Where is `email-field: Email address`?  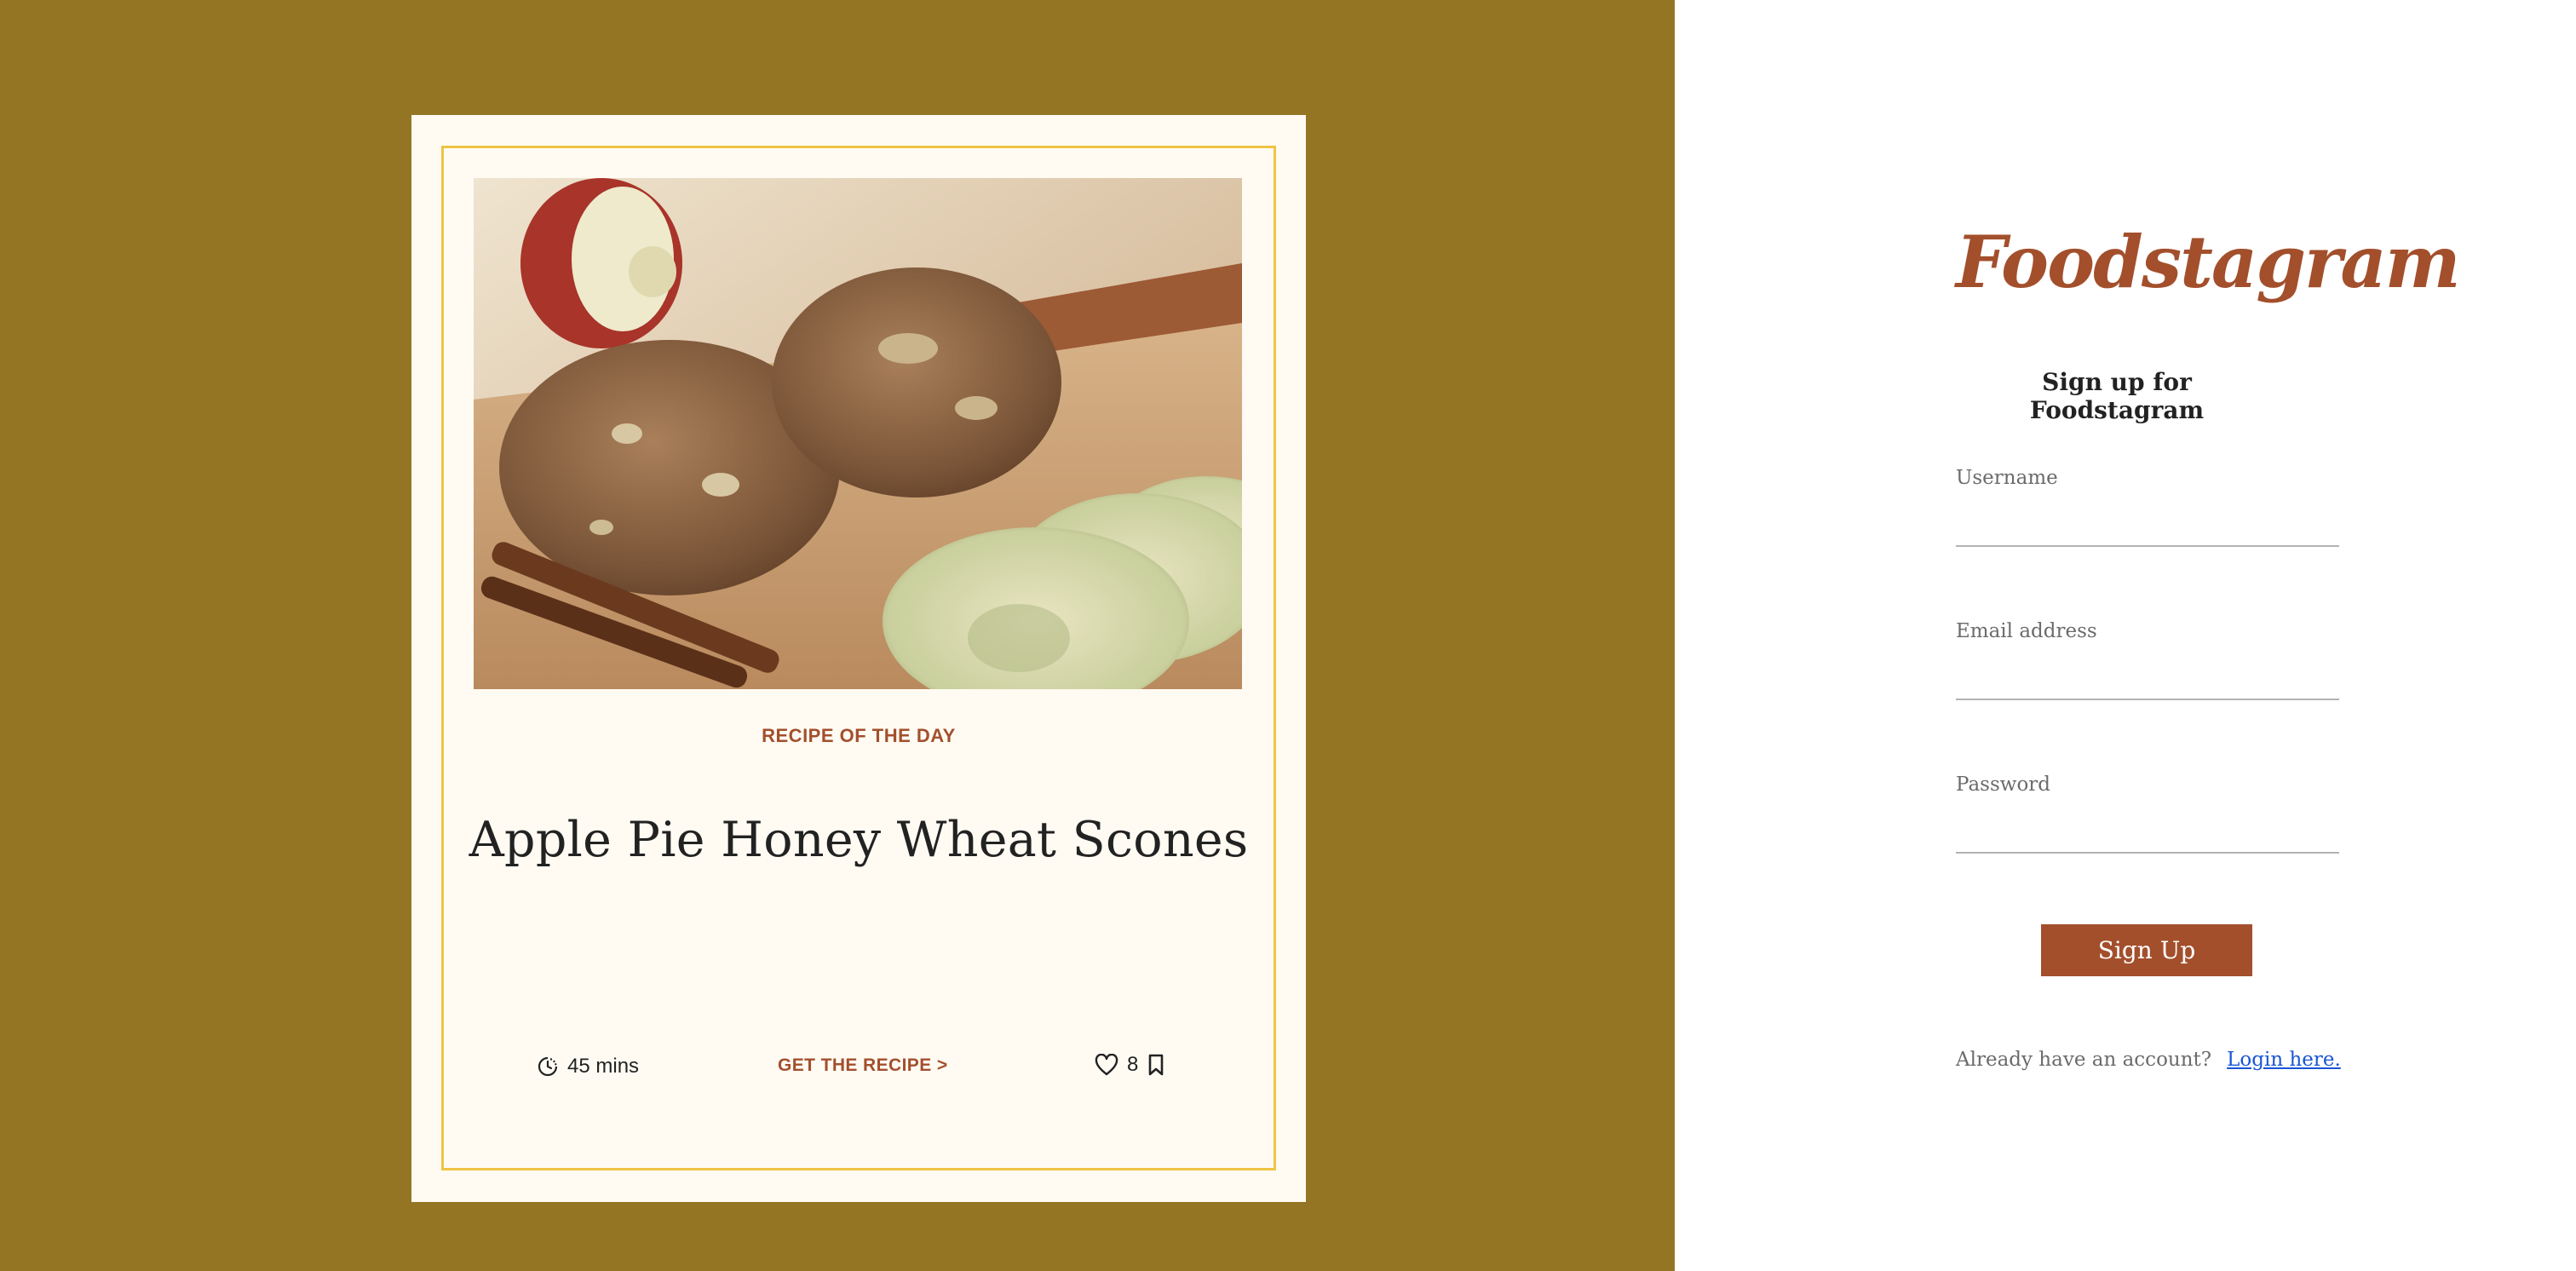 email-field: Email address is located at coordinates (2148, 660).